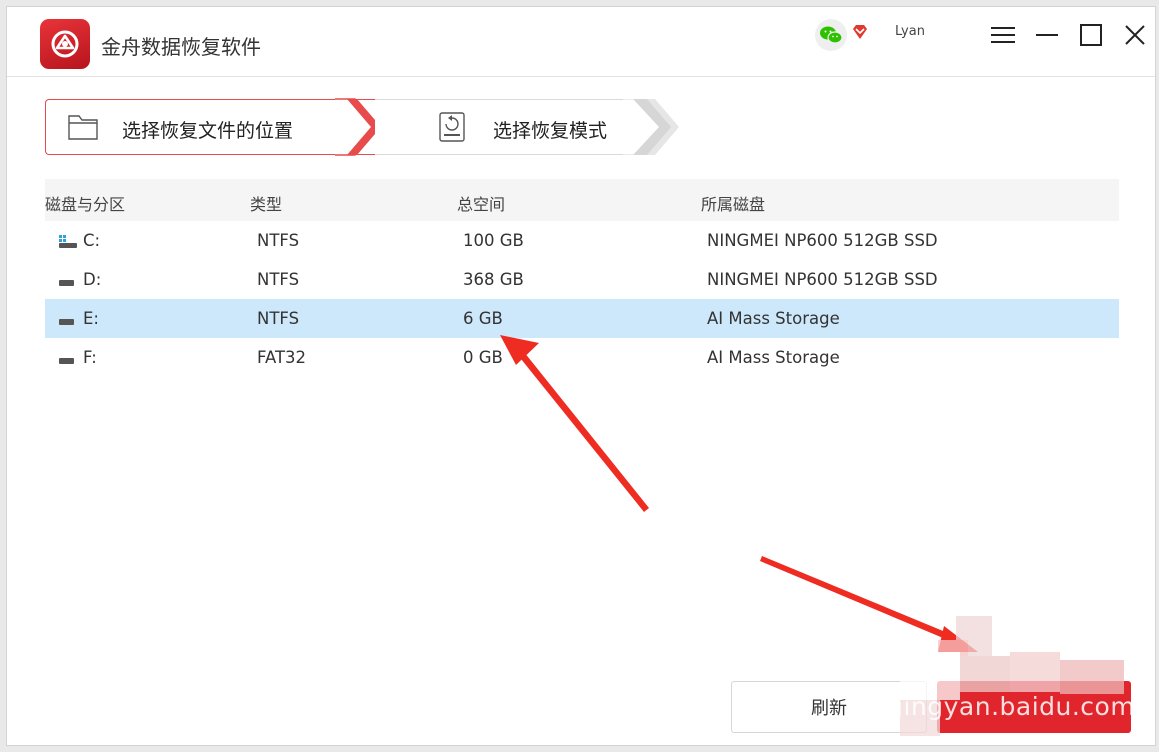 The width and height of the screenshot is (1159, 752). I want to click on wechat-icon, so click(831, 35).